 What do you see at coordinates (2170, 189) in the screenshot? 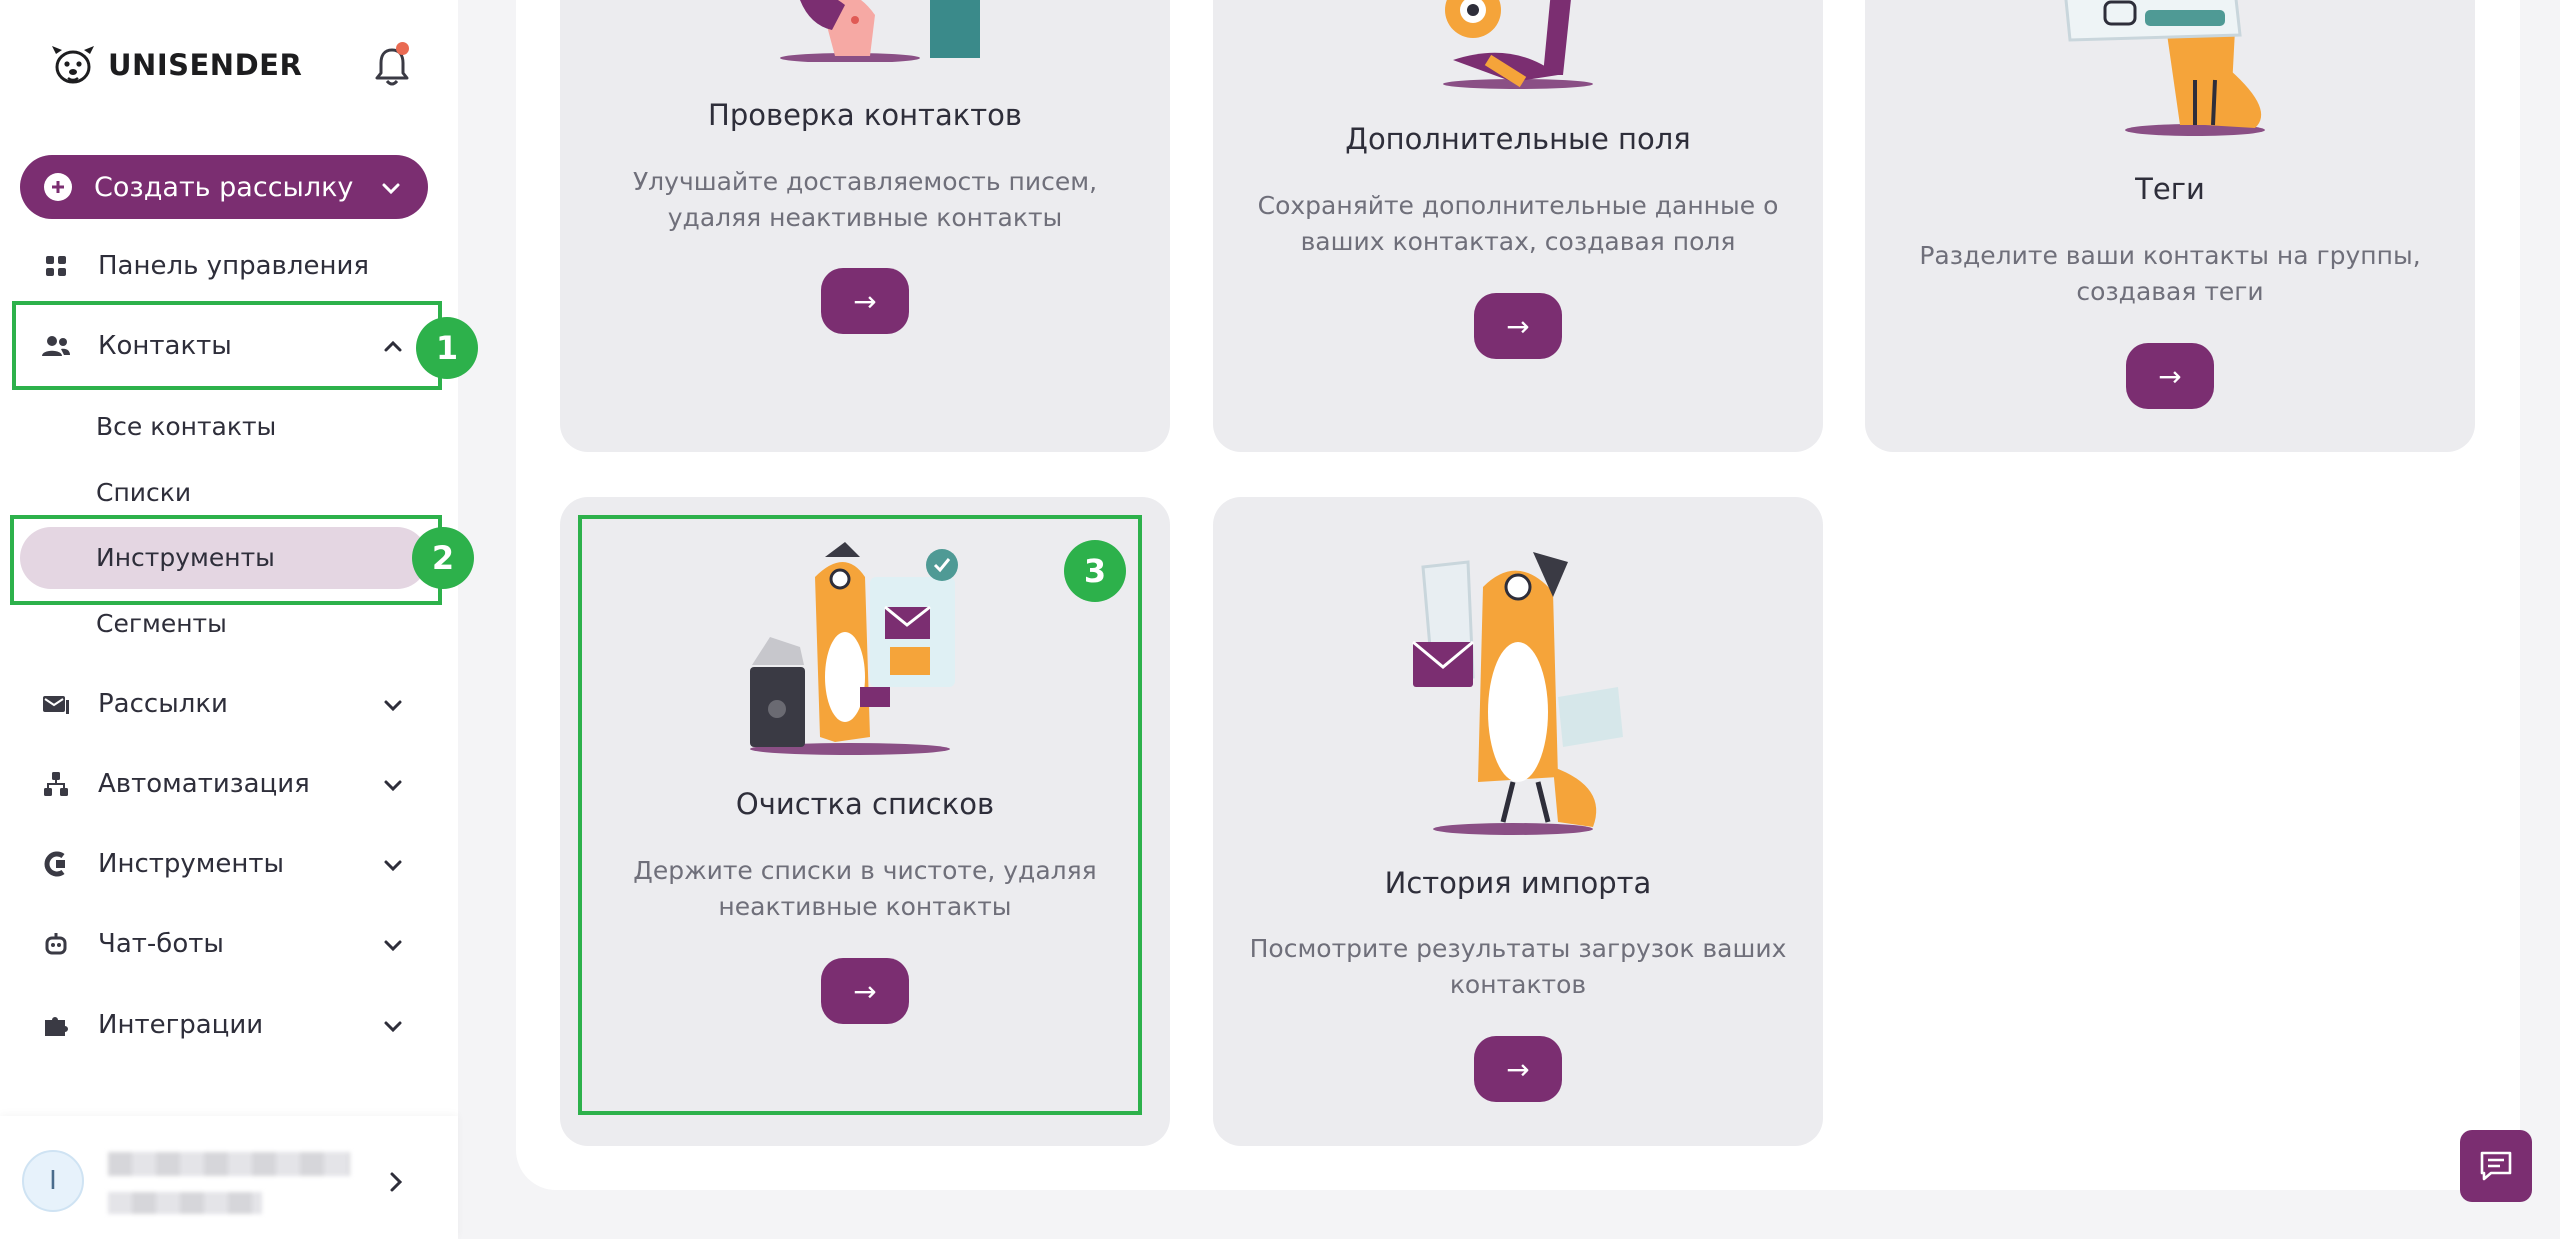
I see `card-title: Теги` at bounding box center [2170, 189].